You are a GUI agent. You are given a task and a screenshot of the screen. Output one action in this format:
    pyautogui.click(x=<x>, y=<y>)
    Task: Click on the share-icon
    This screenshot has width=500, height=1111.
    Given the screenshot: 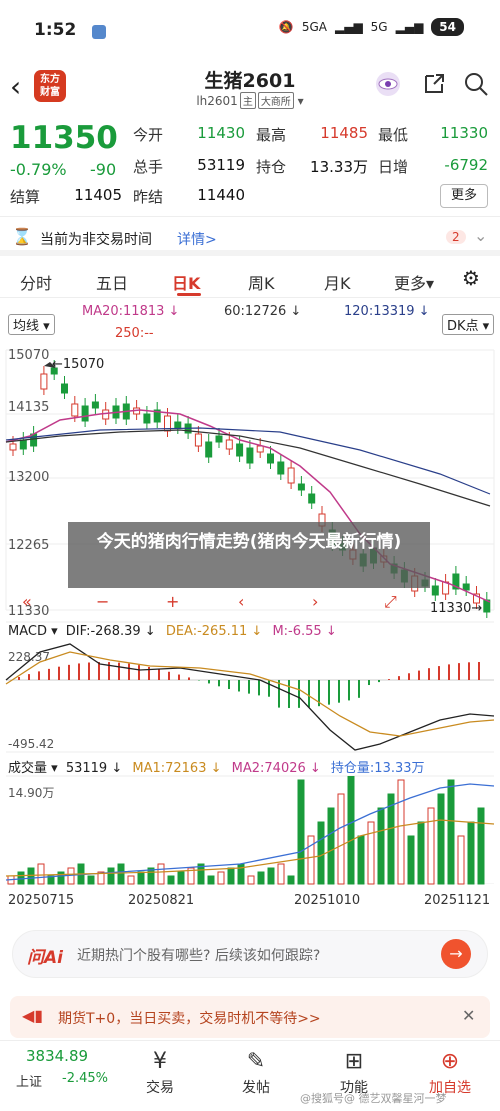 What is the action you would take?
    pyautogui.click(x=434, y=84)
    